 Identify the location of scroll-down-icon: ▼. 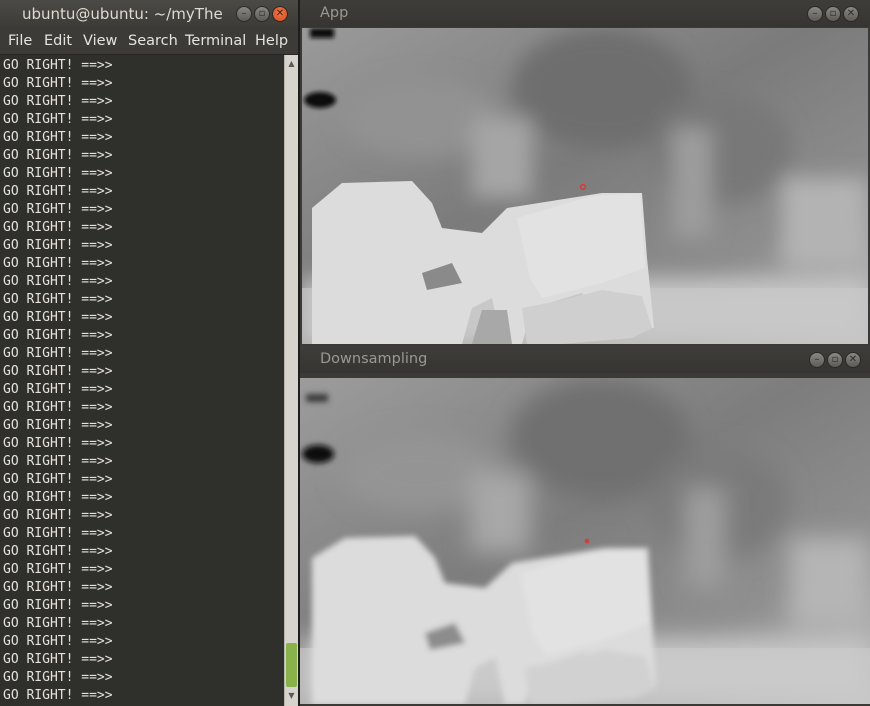
(291, 696).